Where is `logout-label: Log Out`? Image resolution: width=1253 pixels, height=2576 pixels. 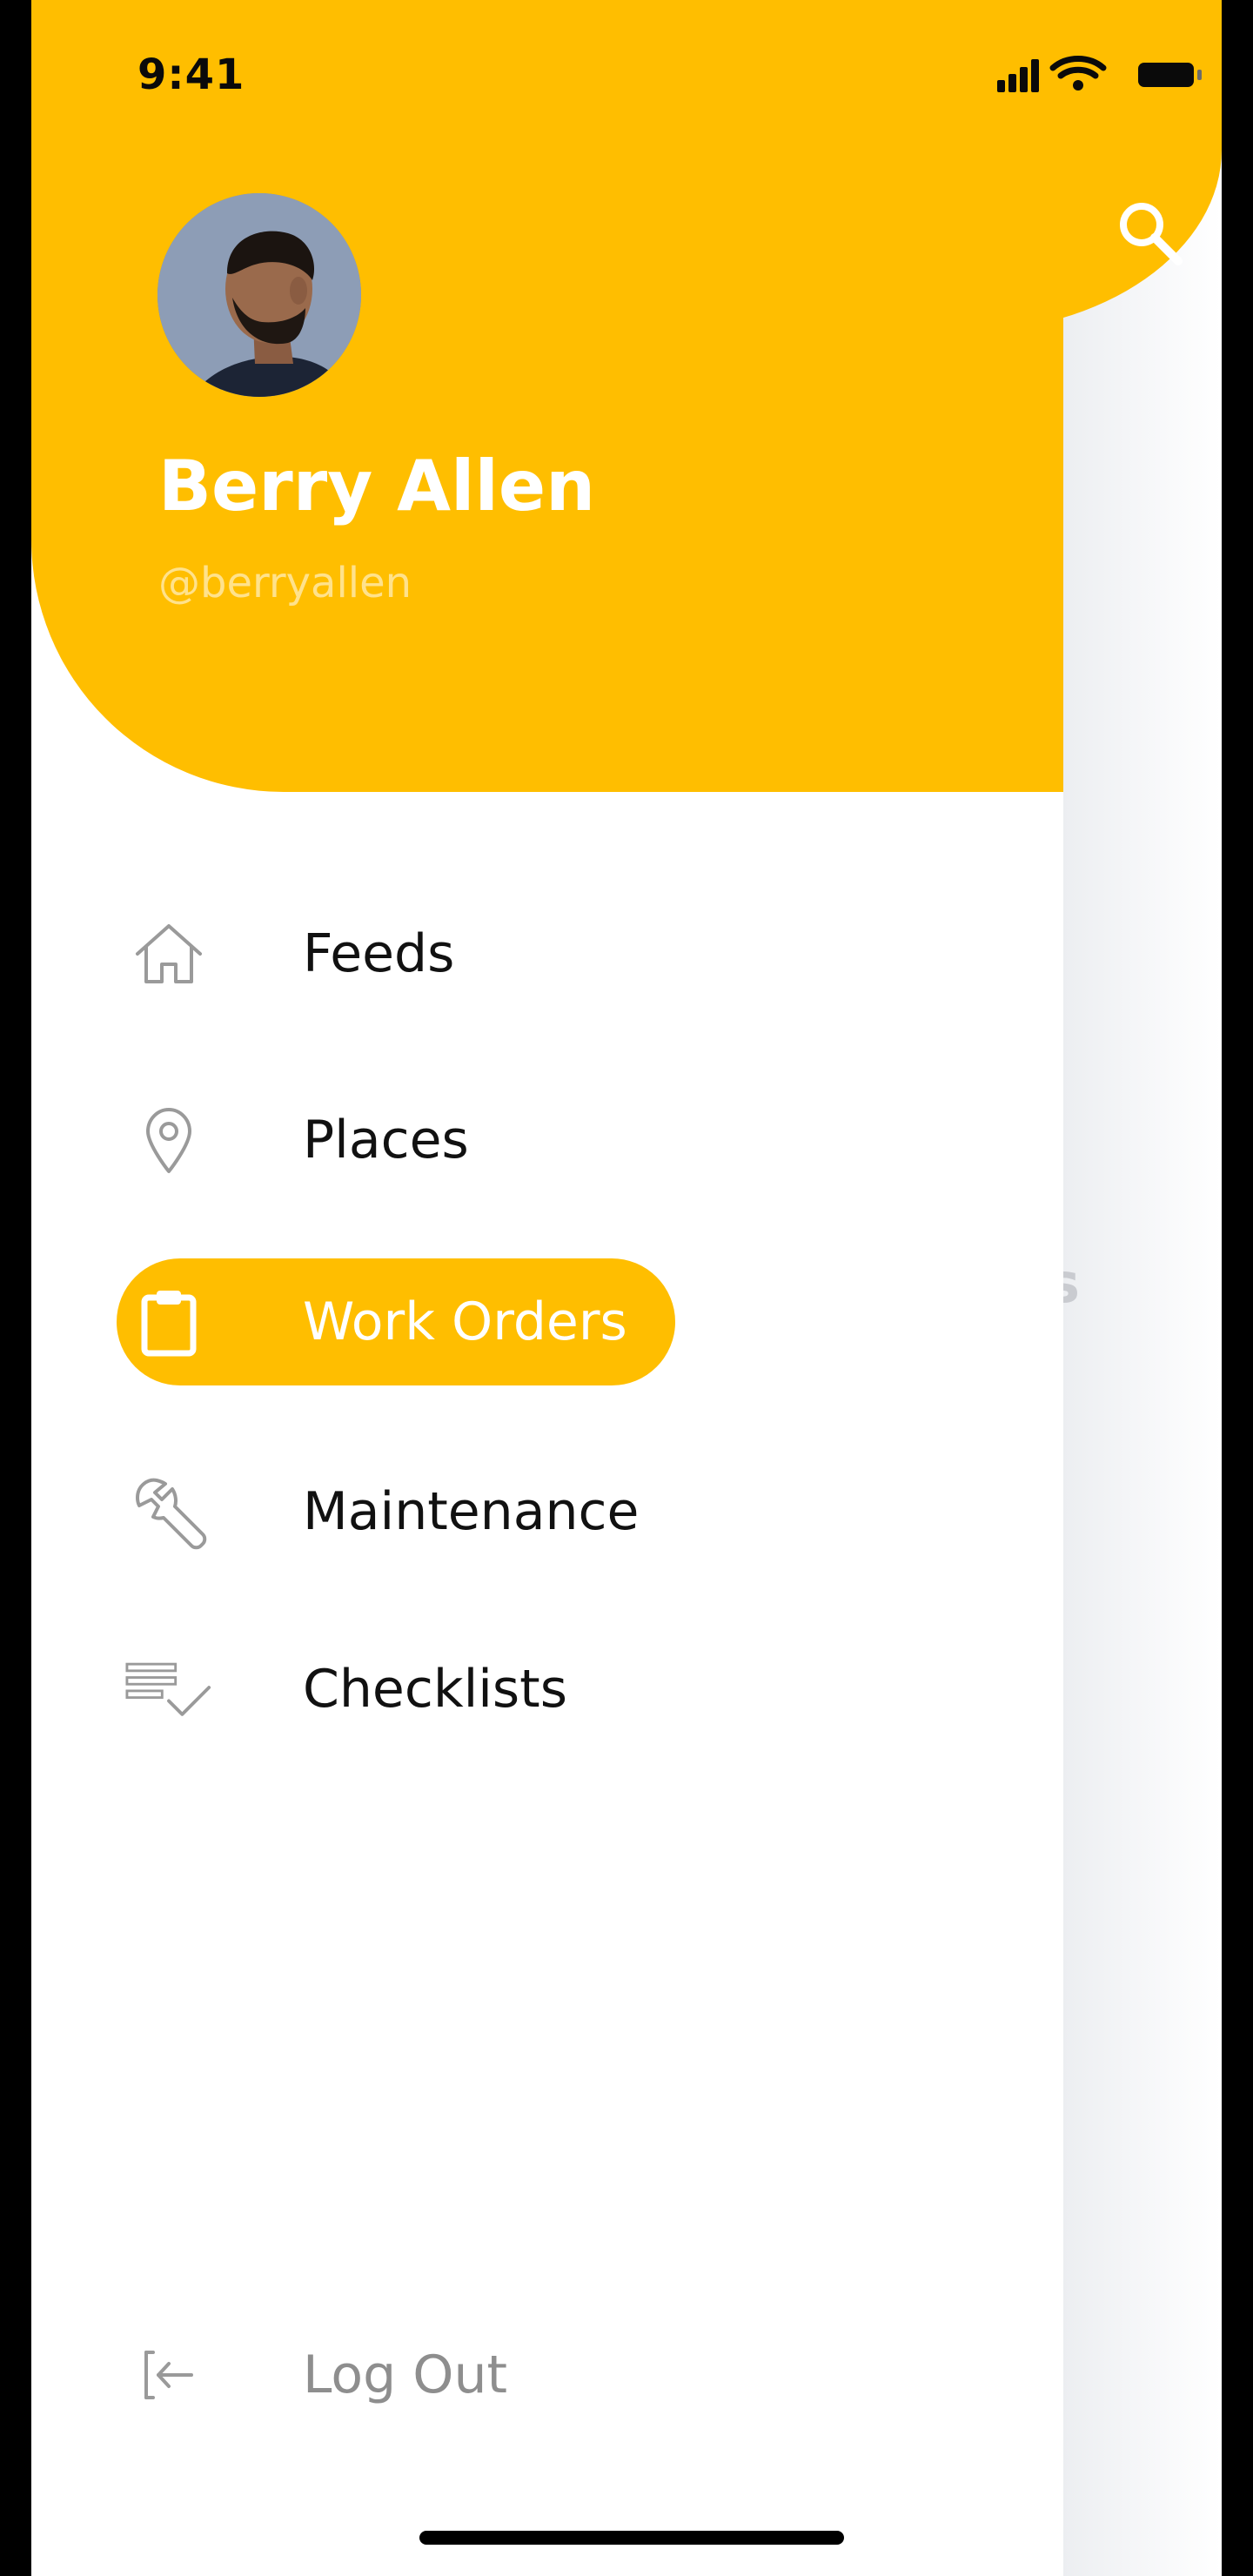
logout-label: Log Out is located at coordinates (405, 2375).